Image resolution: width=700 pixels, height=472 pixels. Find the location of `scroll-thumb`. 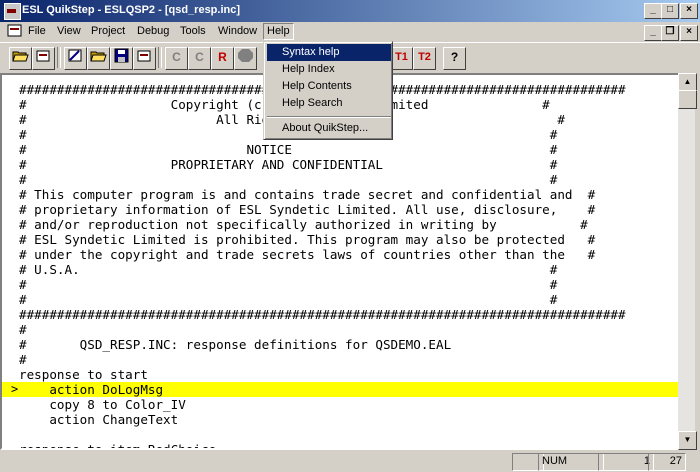

scroll-thumb is located at coordinates (687, 99).